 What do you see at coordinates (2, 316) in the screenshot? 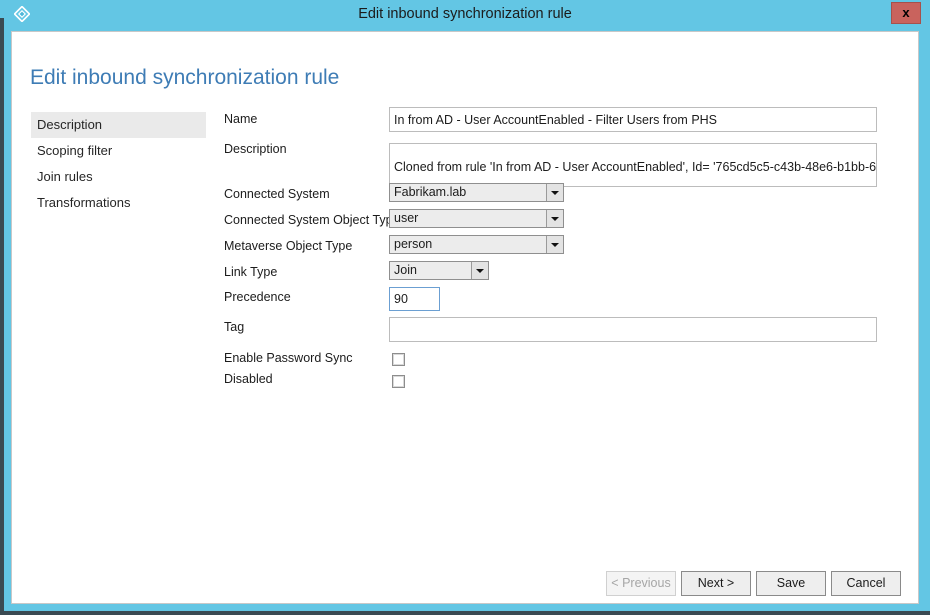
I see `window-frame-left-edge` at bounding box center [2, 316].